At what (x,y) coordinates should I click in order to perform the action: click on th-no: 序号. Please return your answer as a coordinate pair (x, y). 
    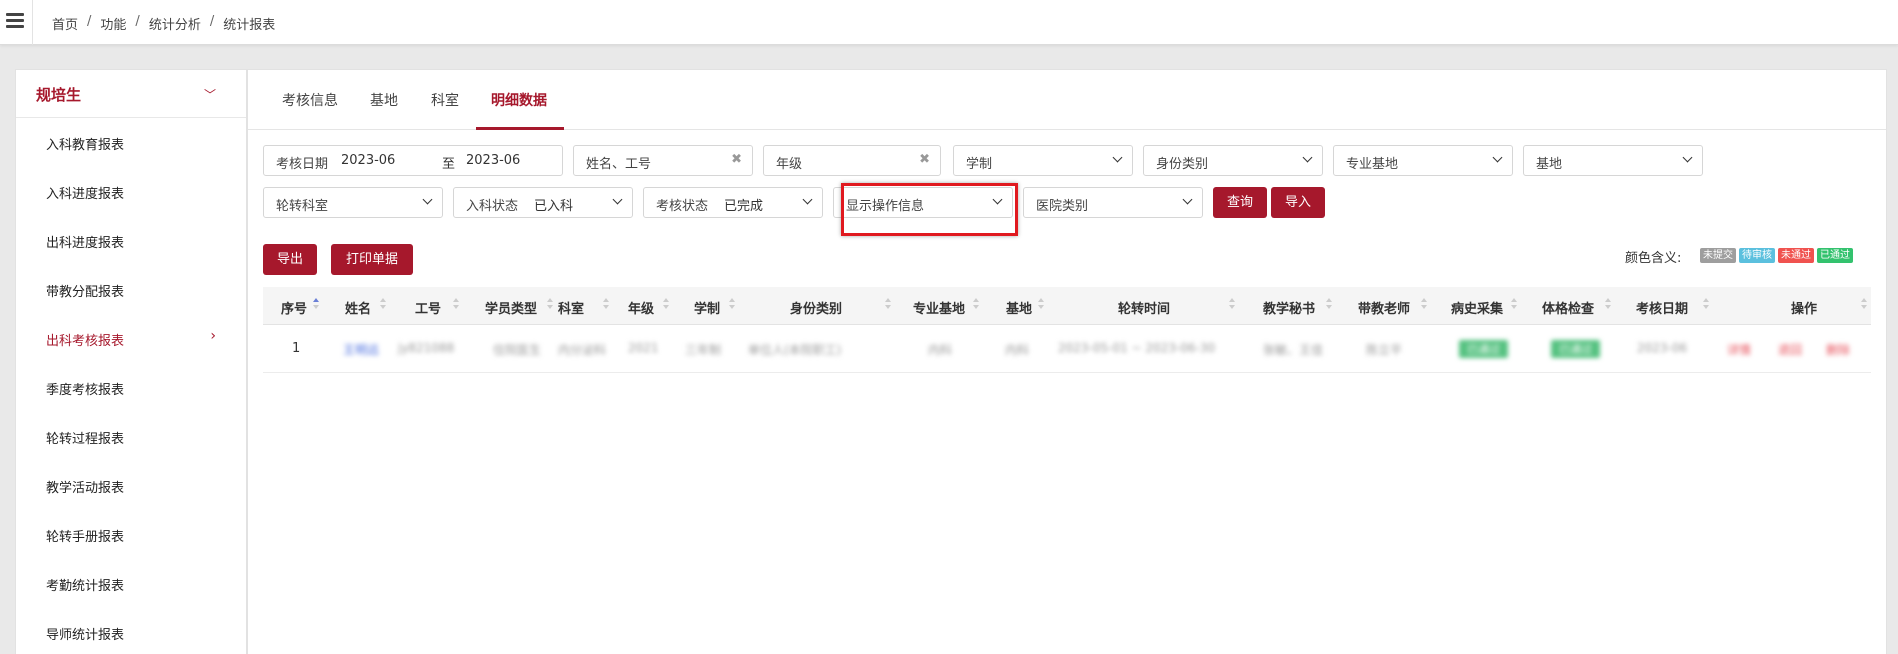
    Looking at the image, I should click on (294, 307).